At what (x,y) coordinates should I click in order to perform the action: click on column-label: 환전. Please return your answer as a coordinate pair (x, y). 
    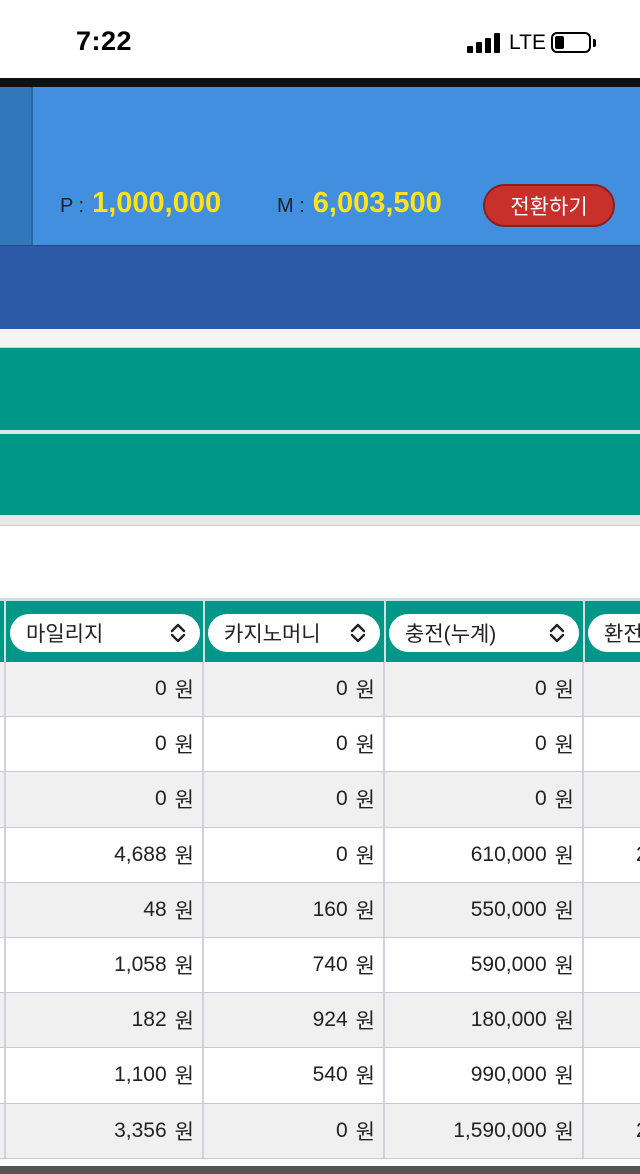
    Looking at the image, I should click on (622, 634).